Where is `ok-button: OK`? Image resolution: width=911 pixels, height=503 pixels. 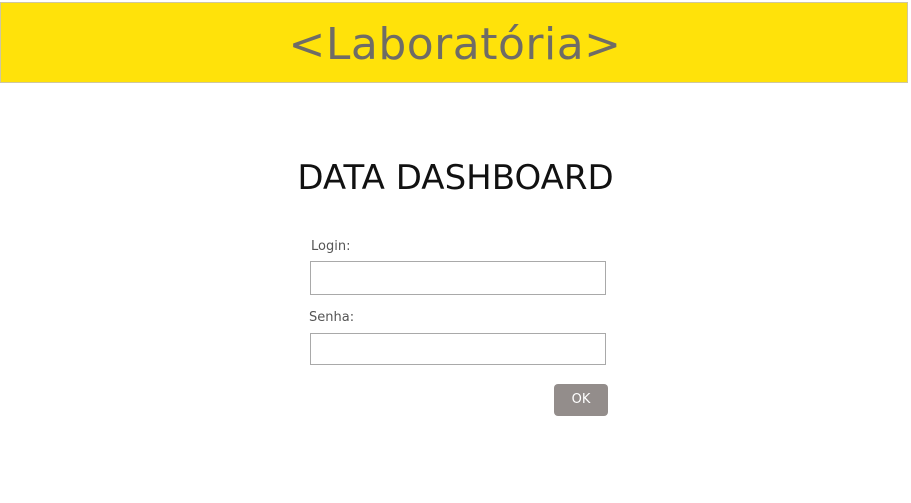 ok-button: OK is located at coordinates (581, 400).